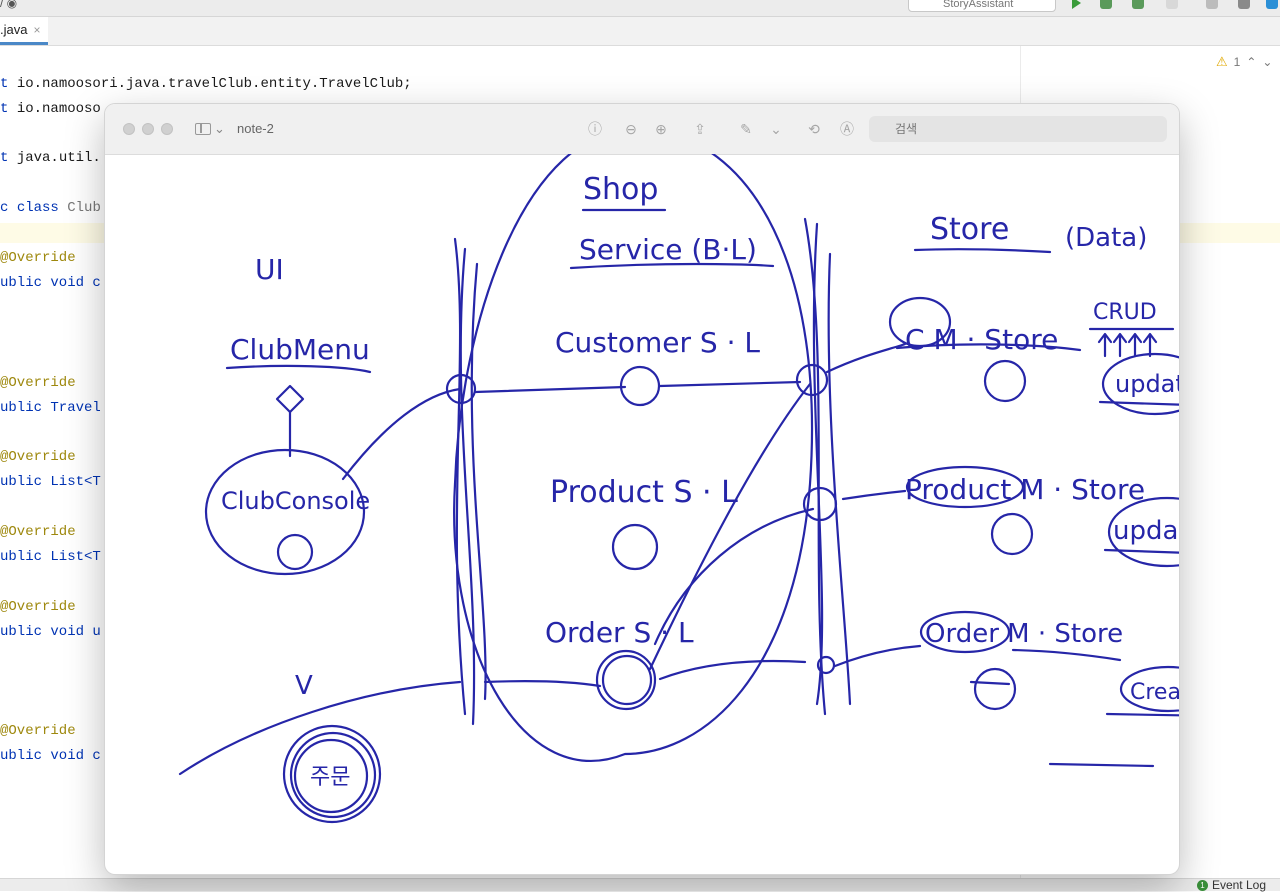 This screenshot has height=892, width=1280. I want to click on create-label: Create, so click(1154, 692).